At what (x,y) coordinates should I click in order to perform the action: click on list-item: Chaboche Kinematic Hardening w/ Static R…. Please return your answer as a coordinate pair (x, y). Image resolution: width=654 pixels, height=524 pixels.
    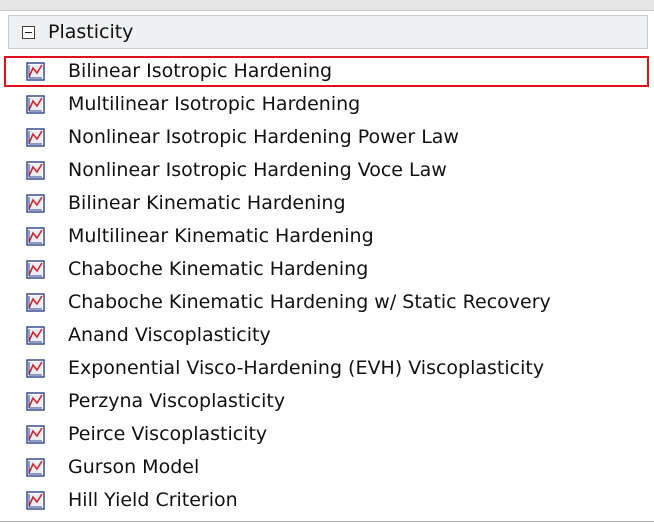
    Looking at the image, I should click on (327, 302).